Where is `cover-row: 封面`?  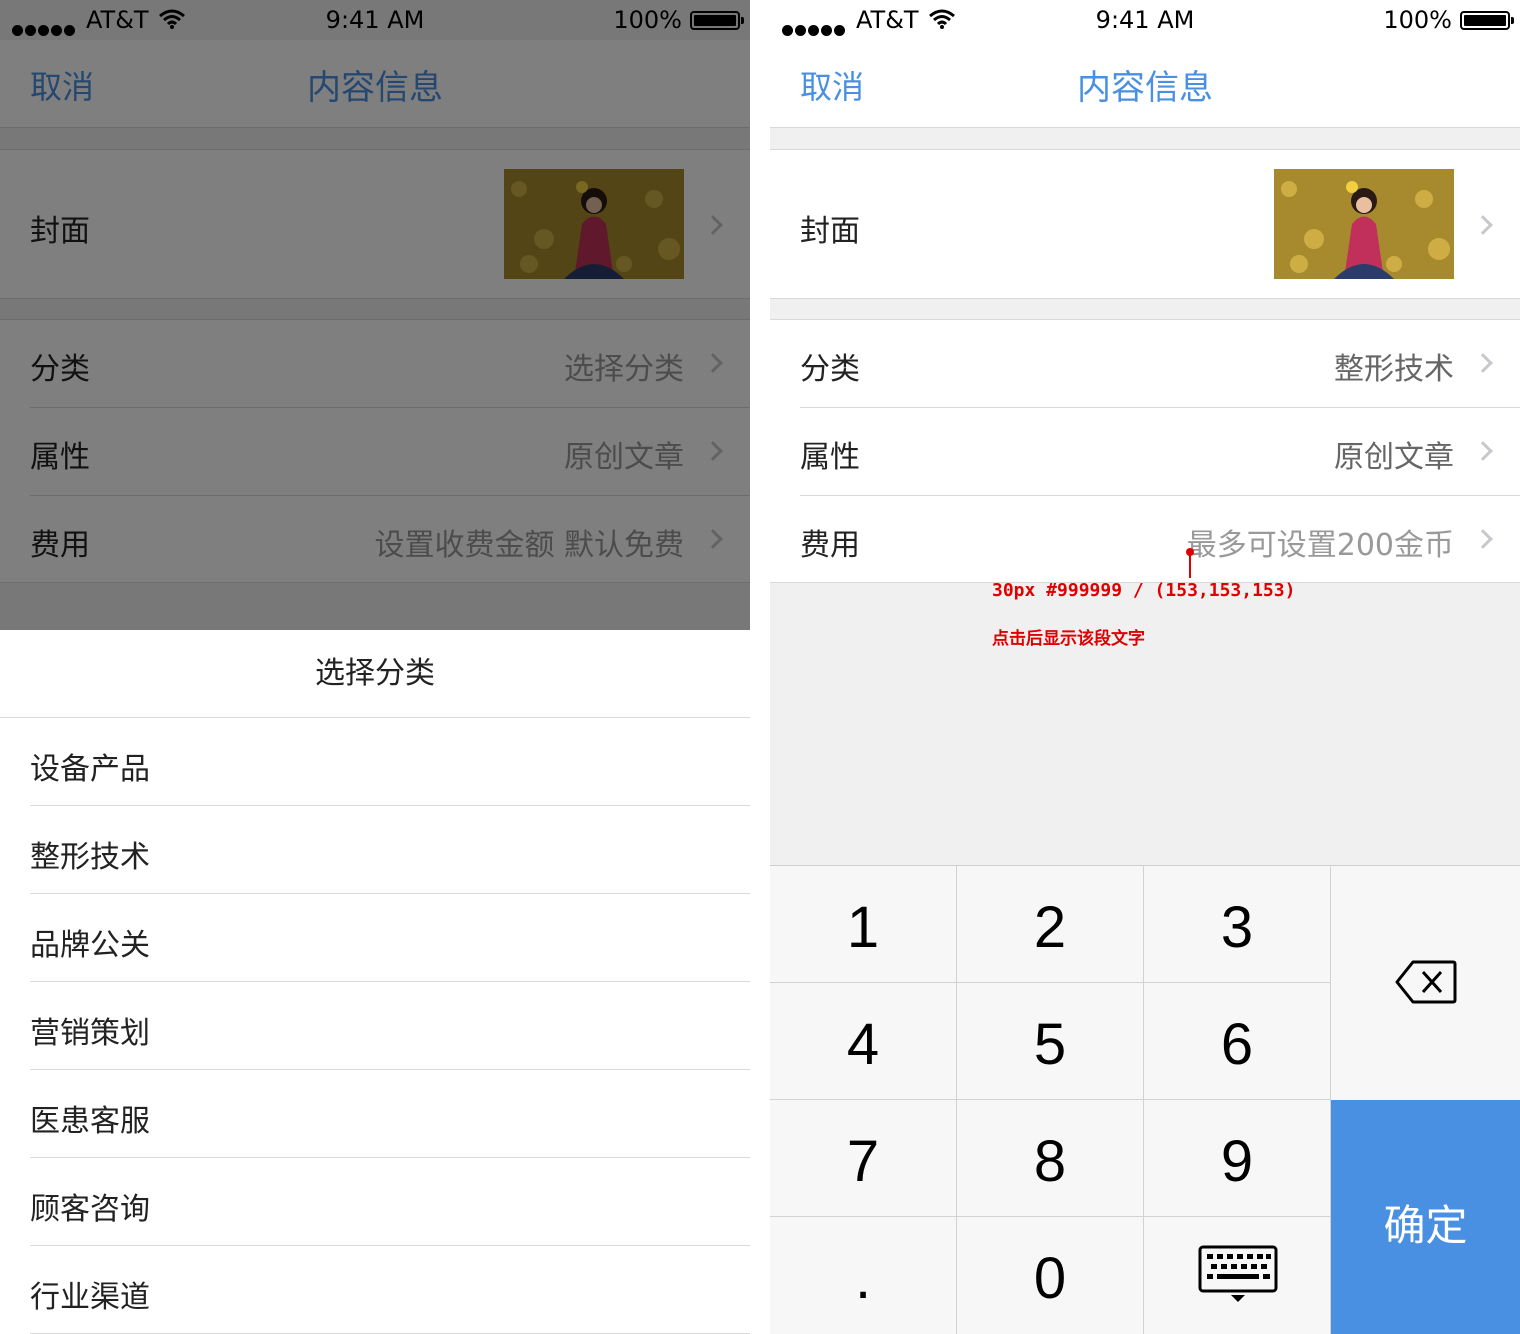
cover-row: 封面 is located at coordinates (1145, 224).